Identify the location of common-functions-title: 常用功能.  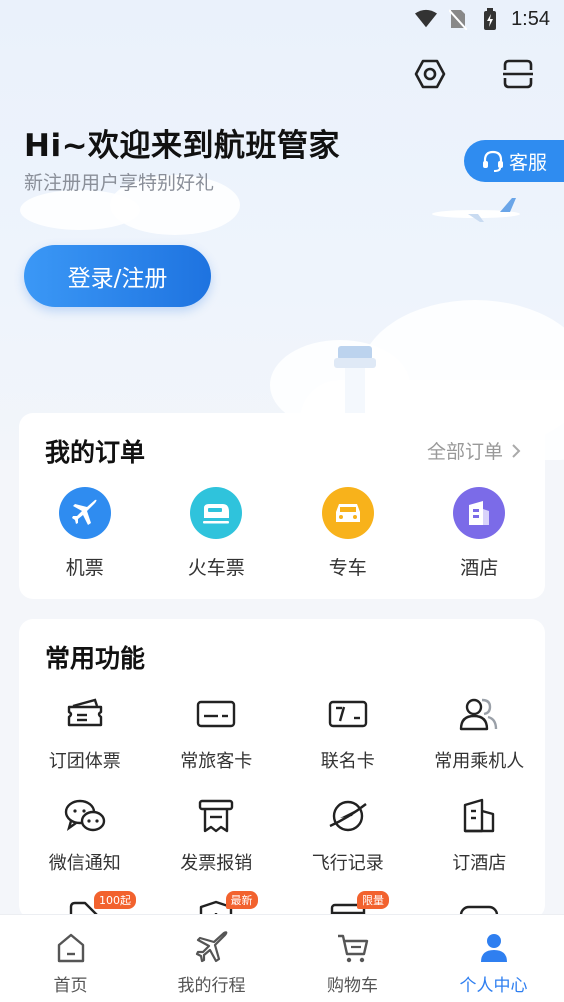
(95, 658).